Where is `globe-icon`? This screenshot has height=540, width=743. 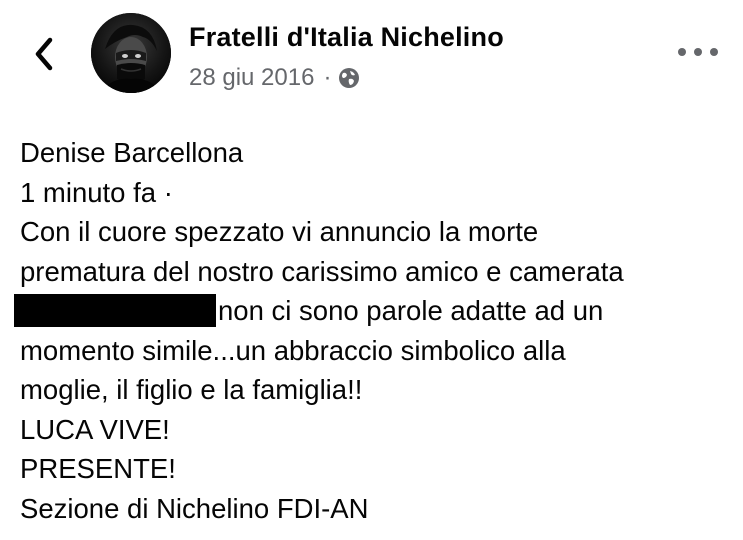 globe-icon is located at coordinates (349, 78).